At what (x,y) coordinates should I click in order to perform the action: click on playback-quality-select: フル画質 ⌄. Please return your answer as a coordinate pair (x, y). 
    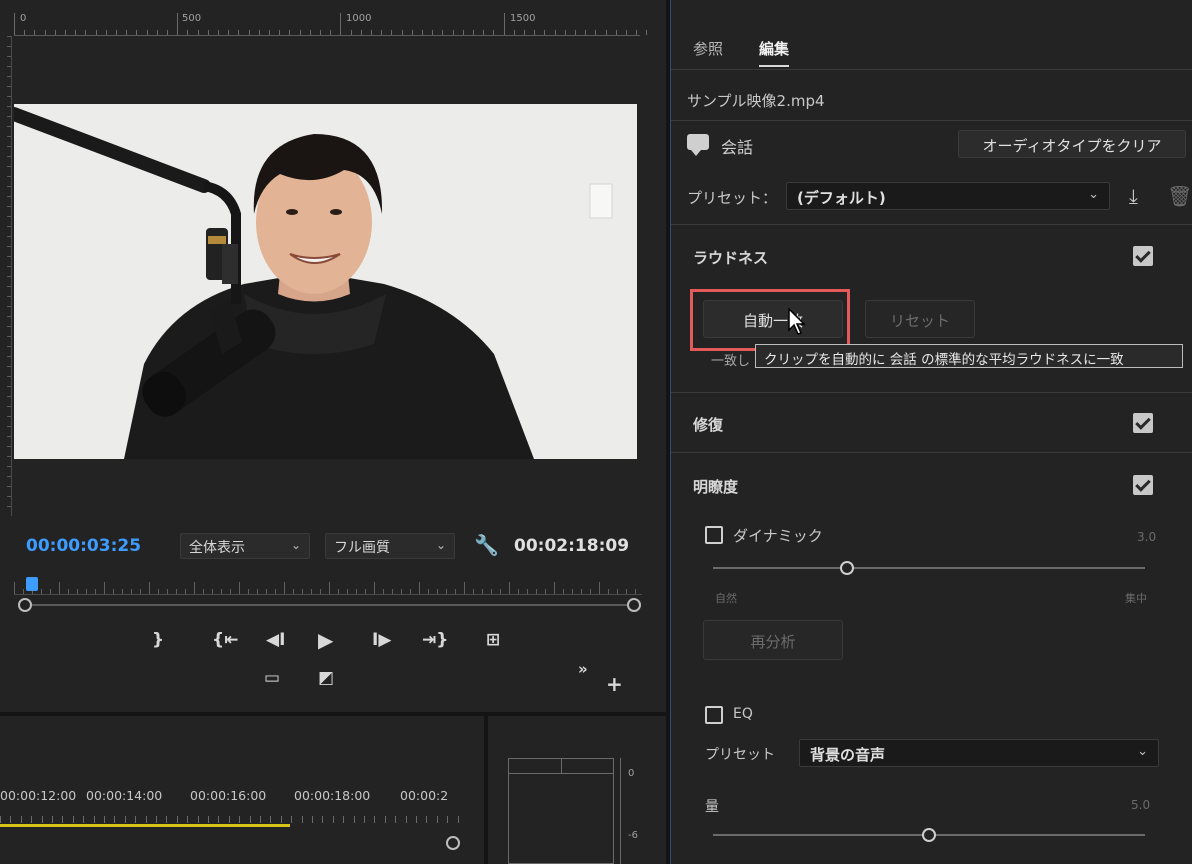
    Looking at the image, I should click on (390, 546).